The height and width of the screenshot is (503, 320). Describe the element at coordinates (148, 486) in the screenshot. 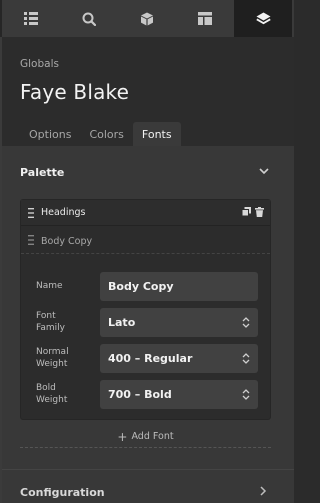

I see `configuration-section-header: Configuration` at that location.